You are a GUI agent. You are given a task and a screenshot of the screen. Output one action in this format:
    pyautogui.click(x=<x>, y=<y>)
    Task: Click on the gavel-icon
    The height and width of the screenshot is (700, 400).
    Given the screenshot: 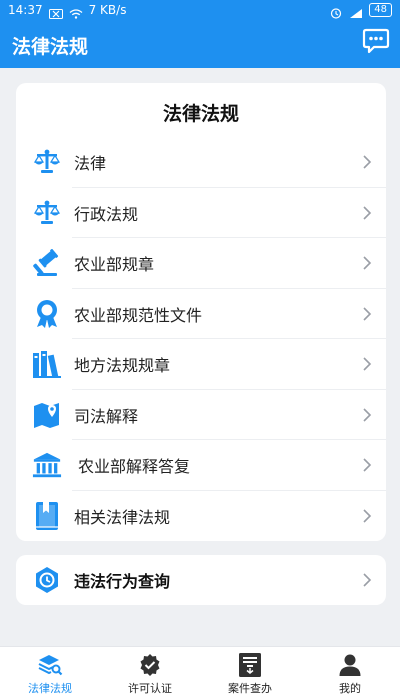 What is the action you would take?
    pyautogui.click(x=47, y=263)
    